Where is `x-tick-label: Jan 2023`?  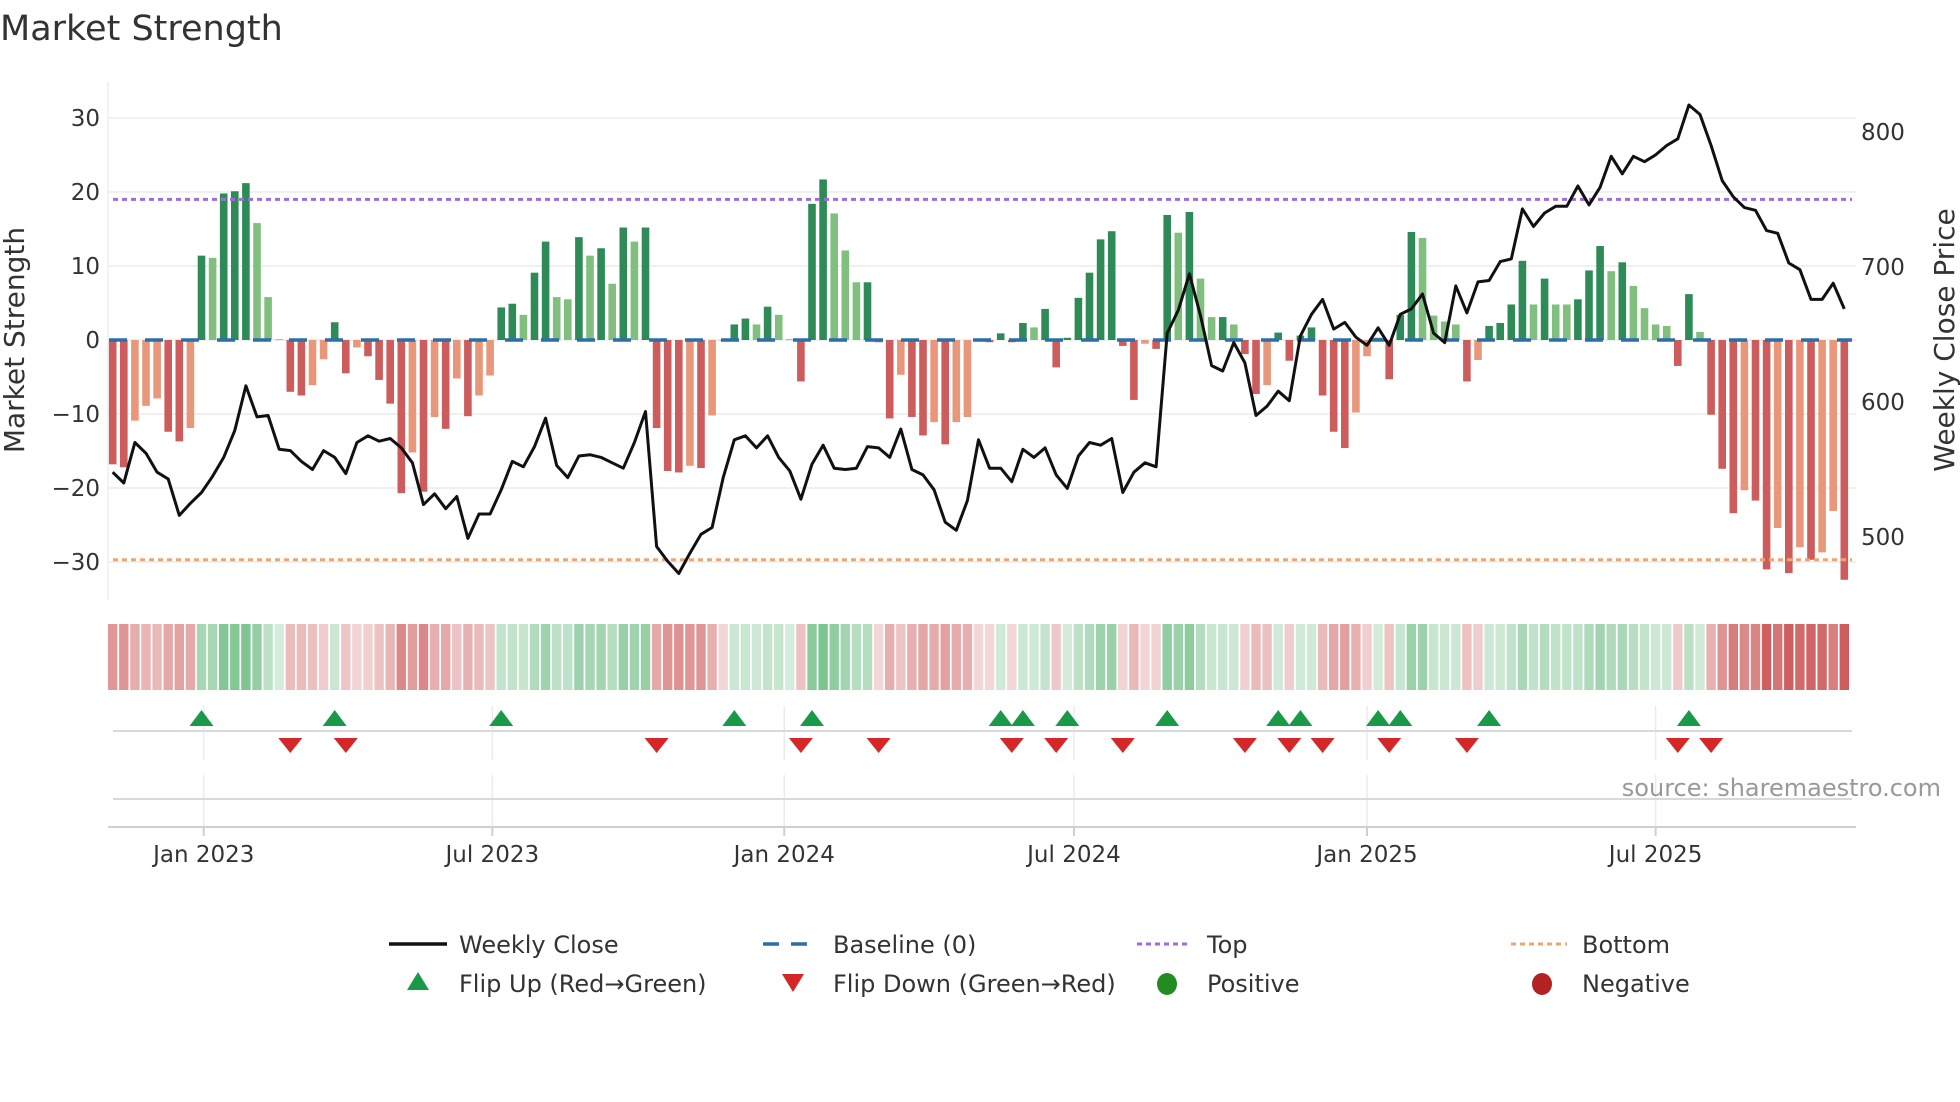
x-tick-label: Jan 2023 is located at coordinates (202, 855).